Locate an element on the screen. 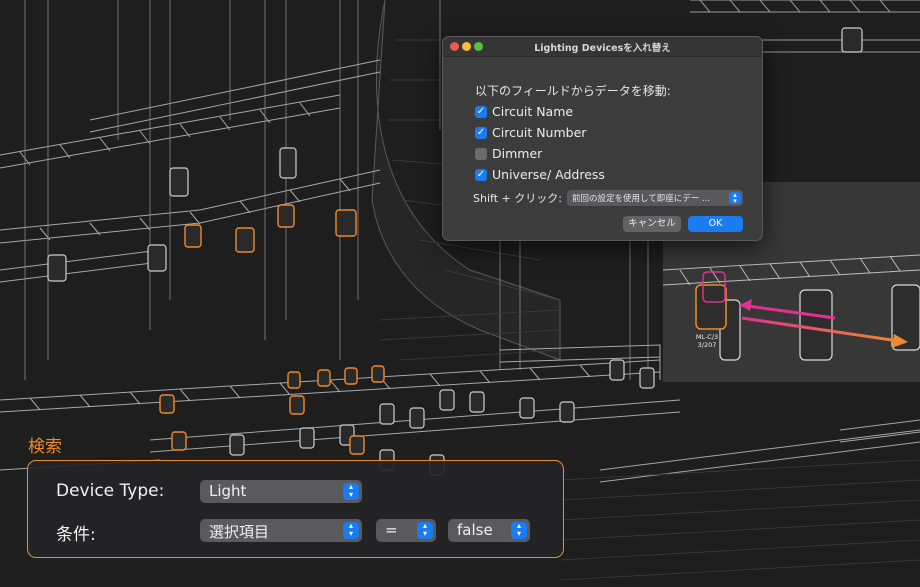  checkbox-universe-address: ✓ is located at coordinates (481, 174).